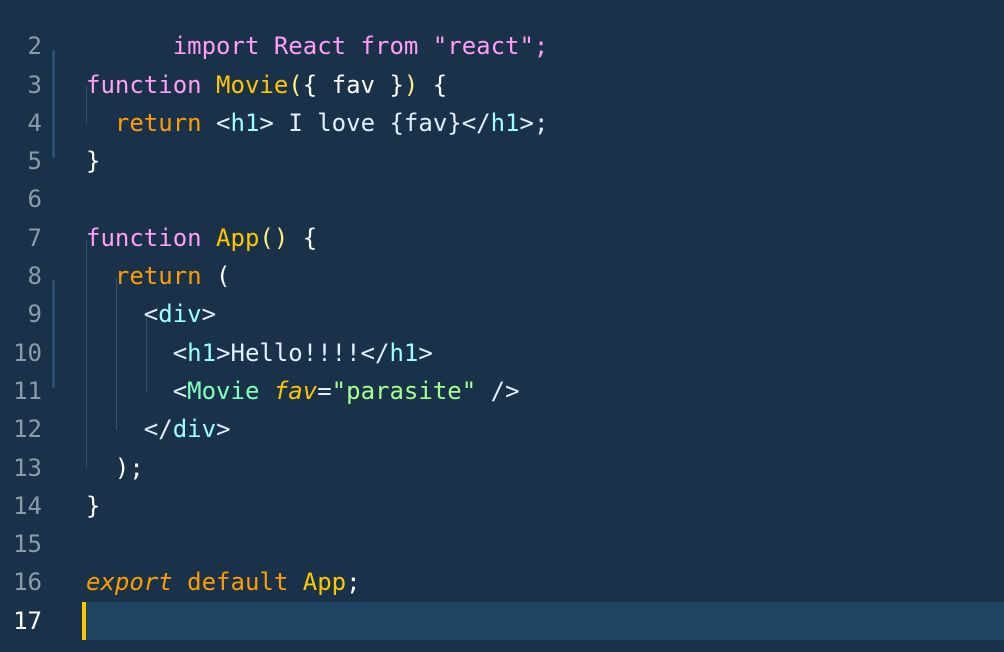 This screenshot has width=1004, height=652. Describe the element at coordinates (545, 582) in the screenshot. I see `code-line-16: export default App;` at that location.